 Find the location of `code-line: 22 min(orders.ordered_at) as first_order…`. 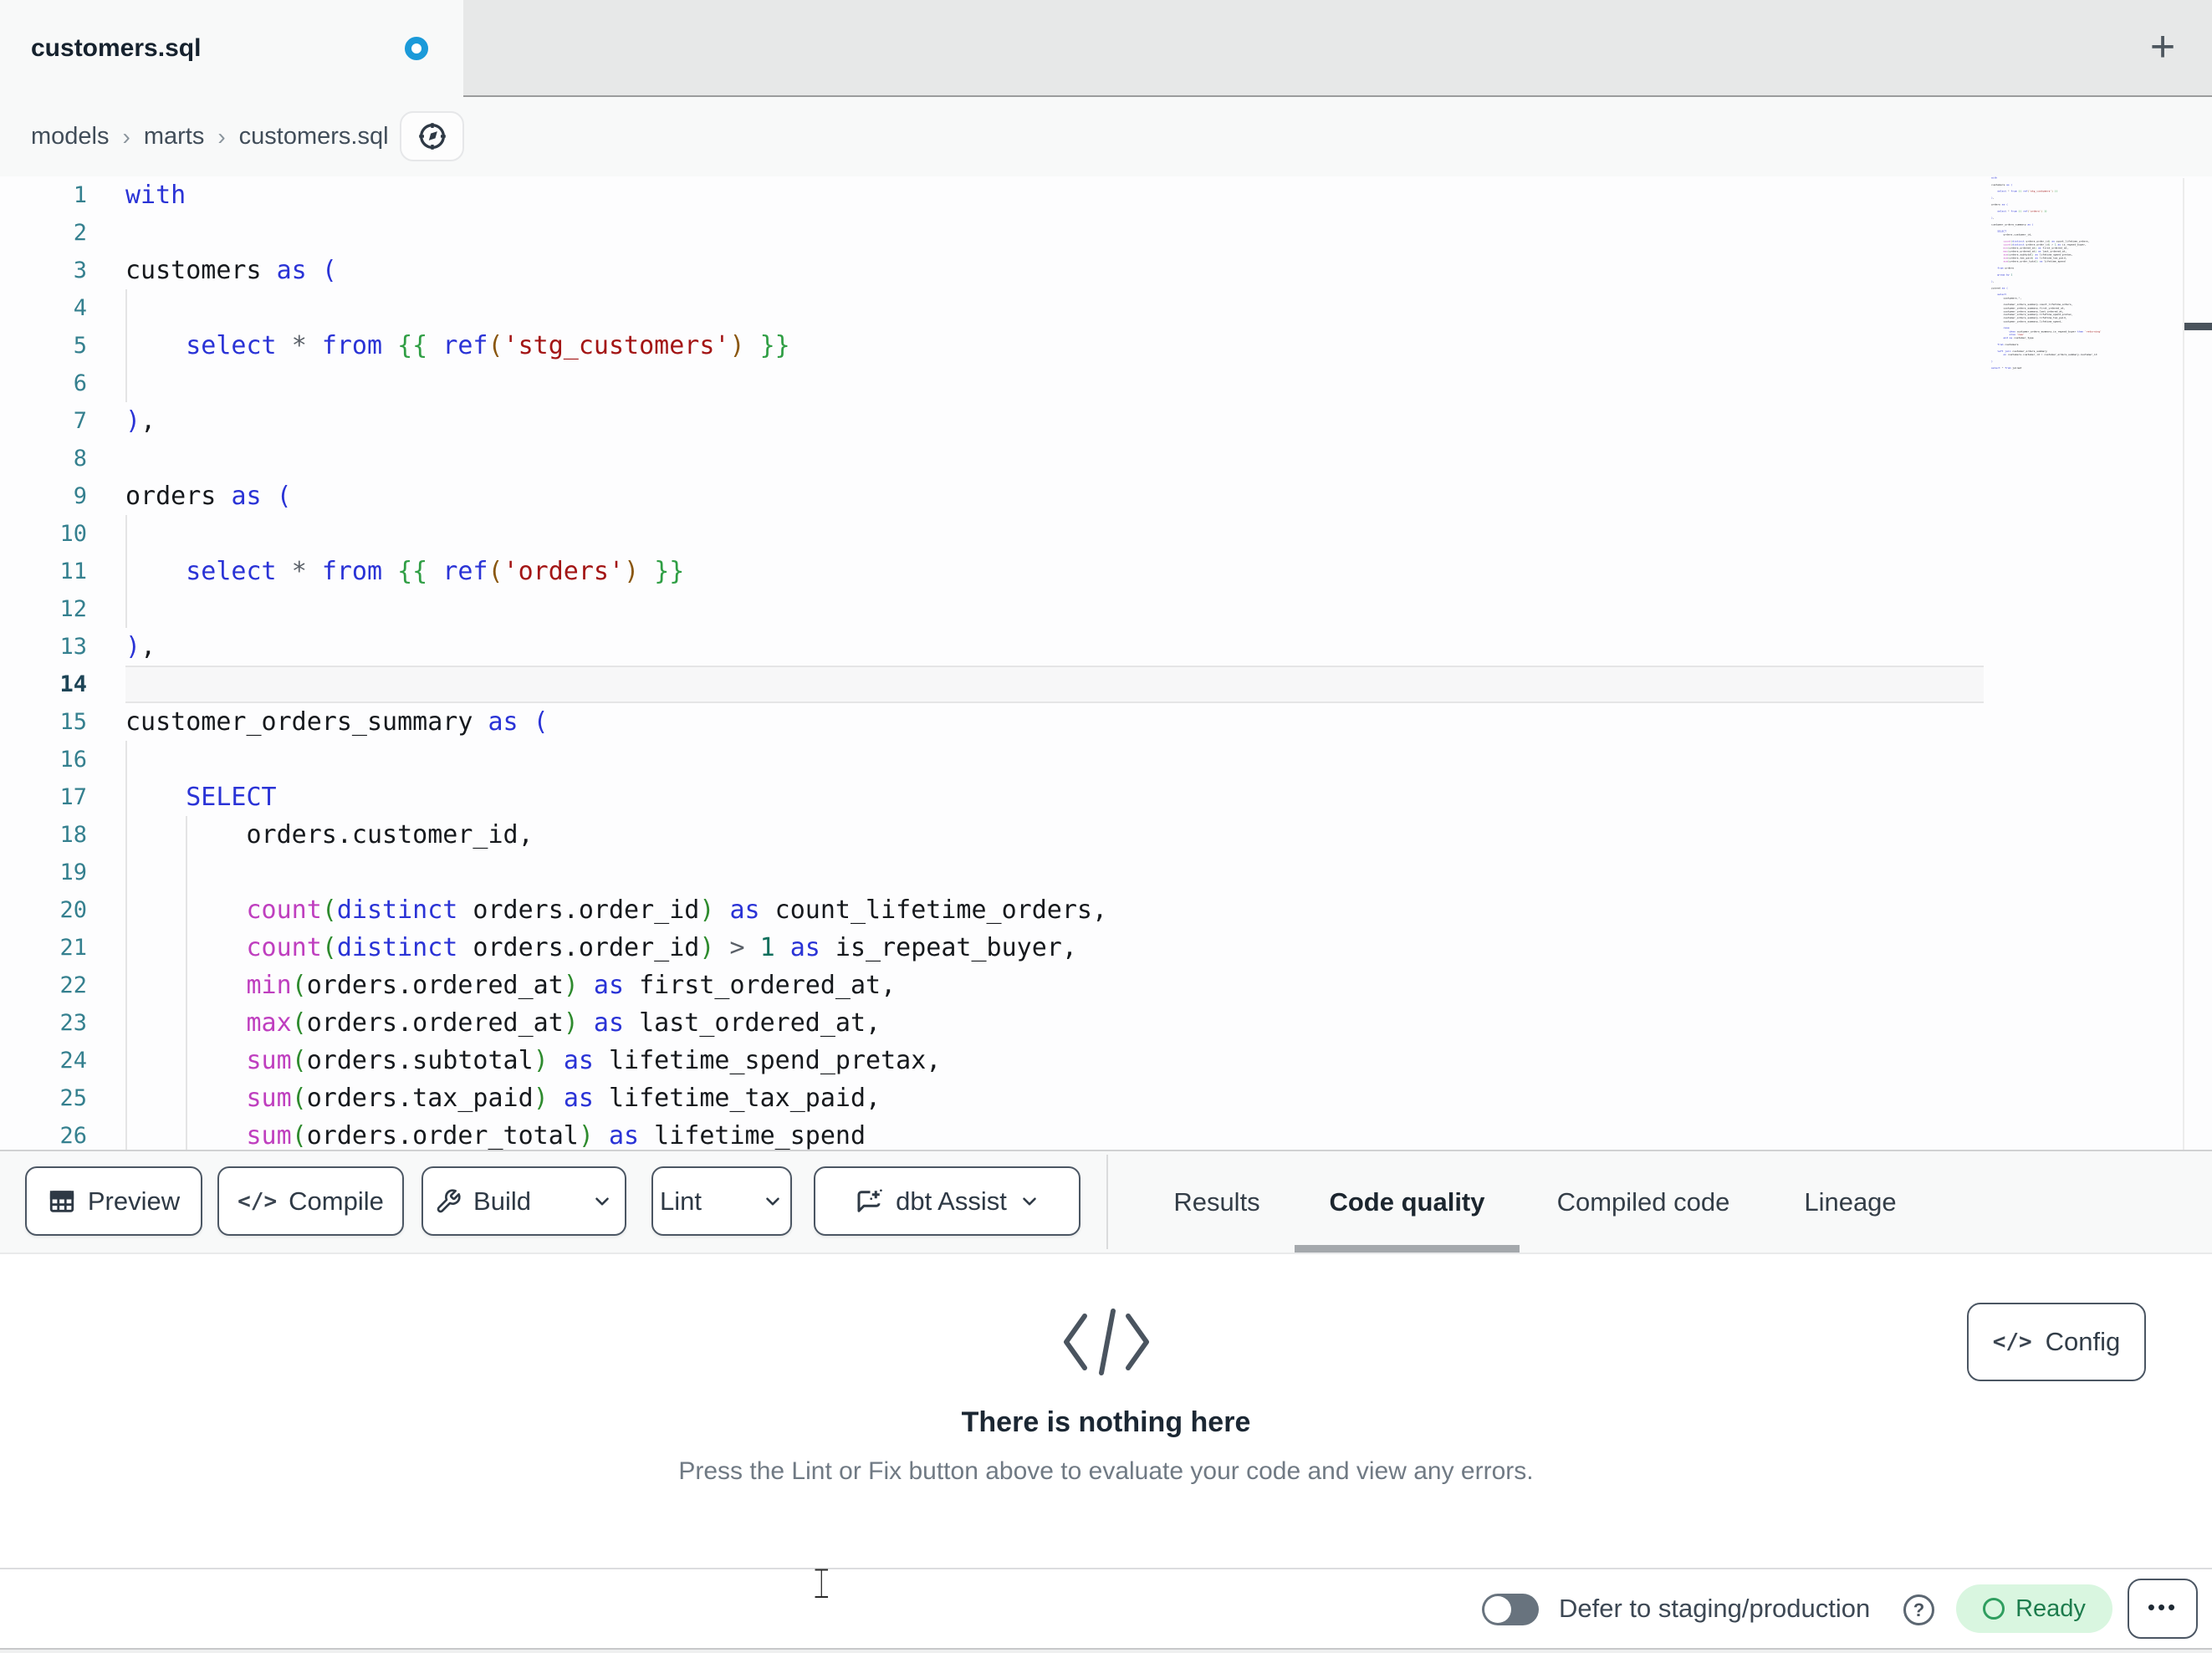

code-line: 22 min(orders.ordered_at) as first_order… is located at coordinates (1106, 985).